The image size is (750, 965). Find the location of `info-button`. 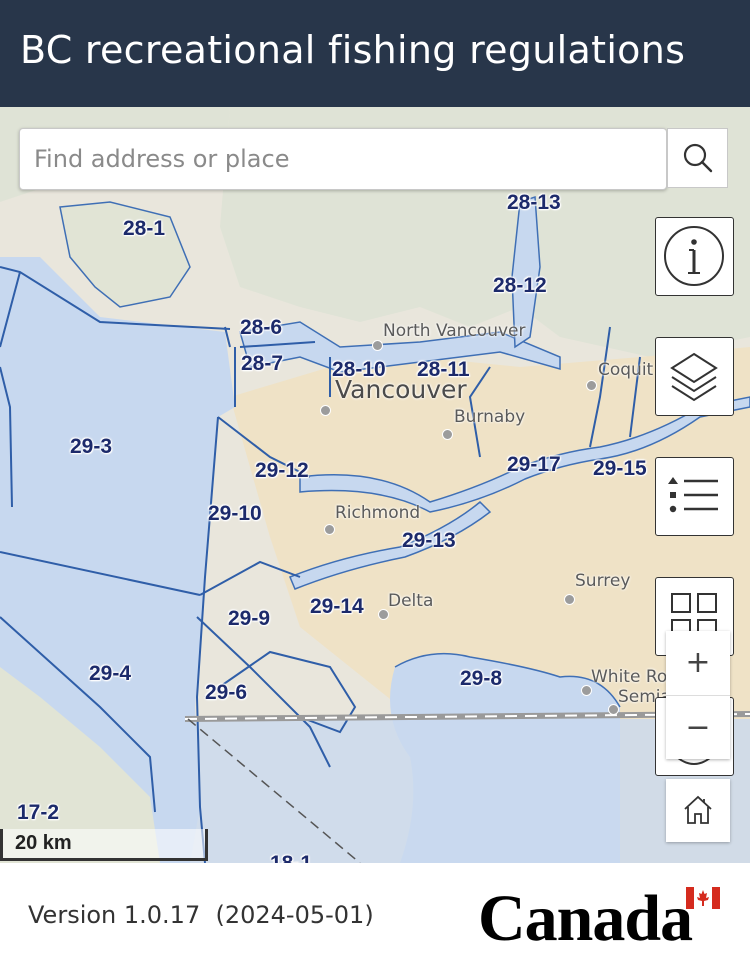

info-button is located at coordinates (694, 256).